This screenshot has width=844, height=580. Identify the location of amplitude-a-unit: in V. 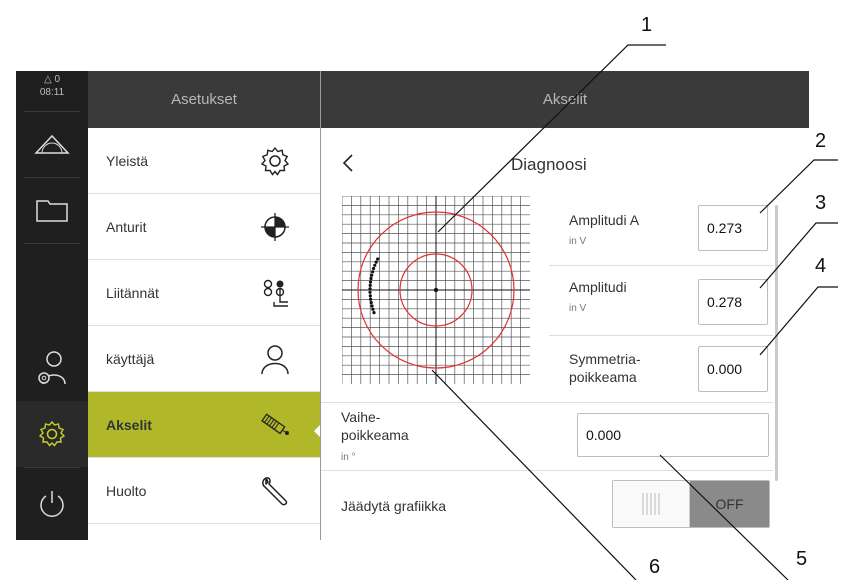
(578, 241).